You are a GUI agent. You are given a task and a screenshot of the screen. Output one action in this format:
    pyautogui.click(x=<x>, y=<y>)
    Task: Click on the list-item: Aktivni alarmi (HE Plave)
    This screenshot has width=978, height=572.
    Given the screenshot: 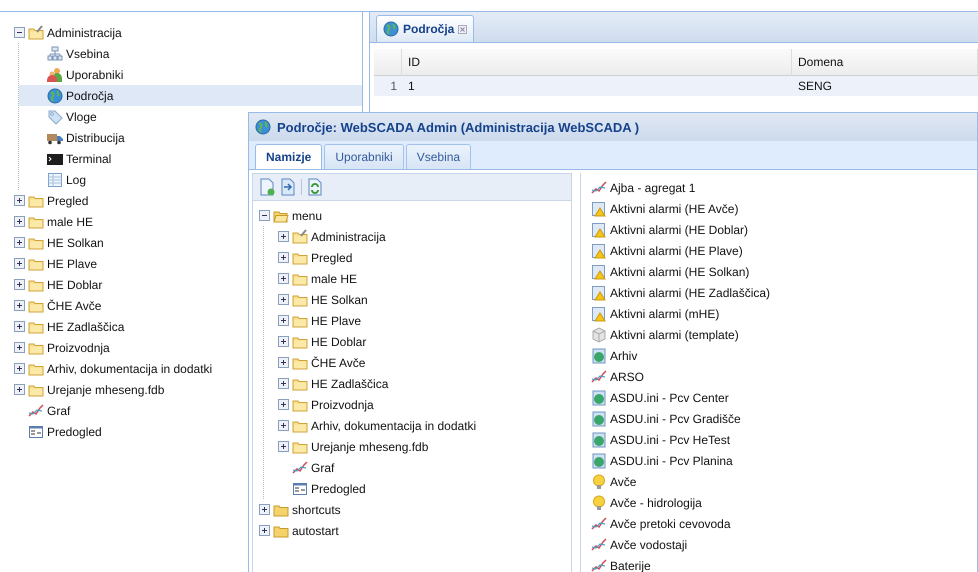 What is the action you would take?
    pyautogui.click(x=784, y=250)
    